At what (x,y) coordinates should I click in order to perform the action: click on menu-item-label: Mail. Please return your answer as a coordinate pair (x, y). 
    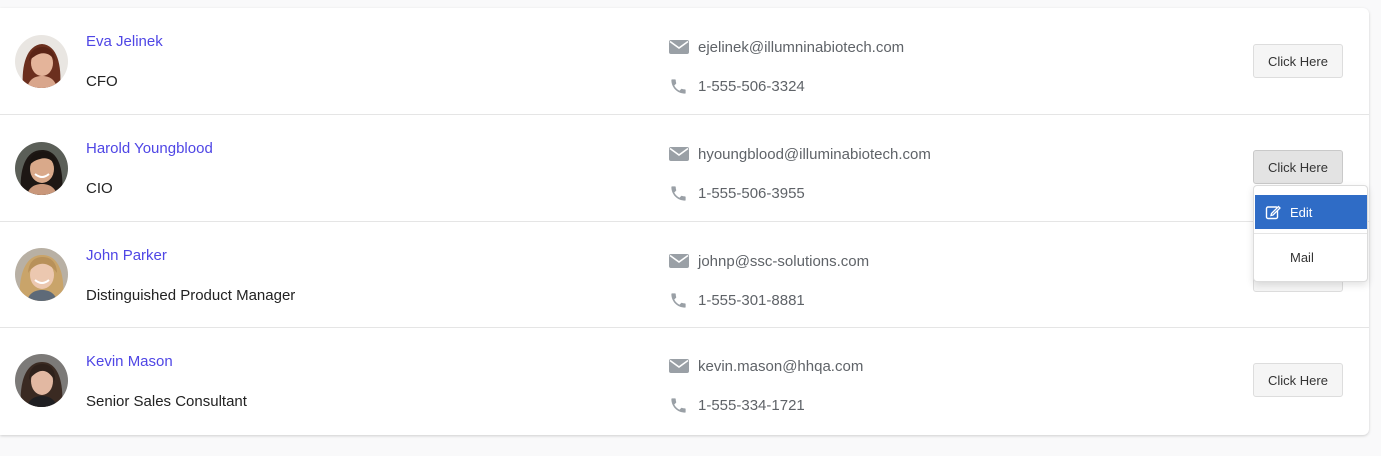
    Looking at the image, I should click on (1302, 257).